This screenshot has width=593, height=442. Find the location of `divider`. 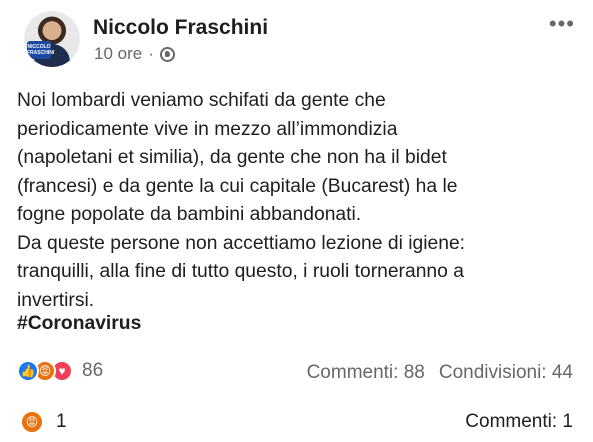

divider is located at coordinates (296, 396).